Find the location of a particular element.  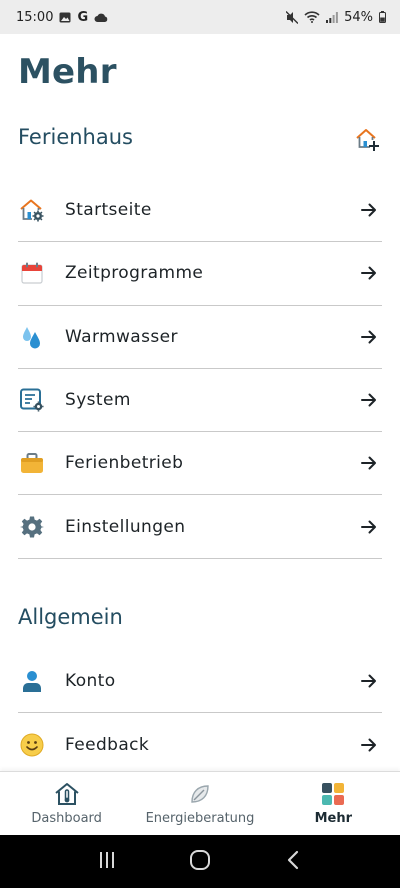

status-left: 15:00 G is located at coordinates (62, 17).